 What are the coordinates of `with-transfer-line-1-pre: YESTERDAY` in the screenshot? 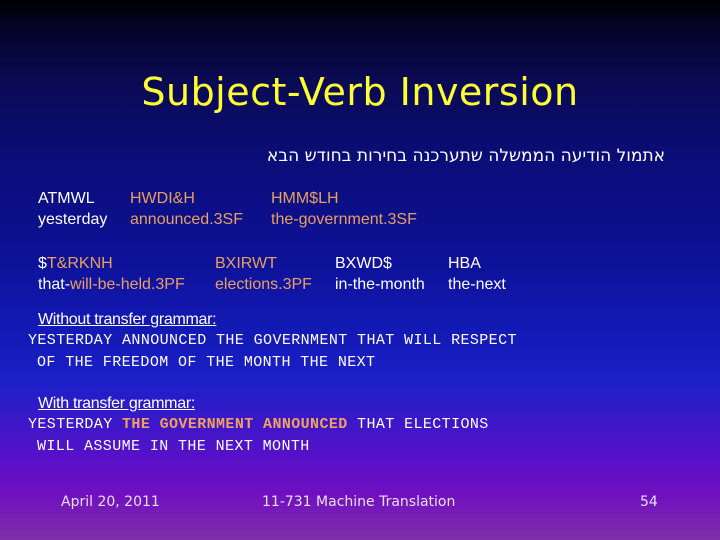 It's located at (75, 424).